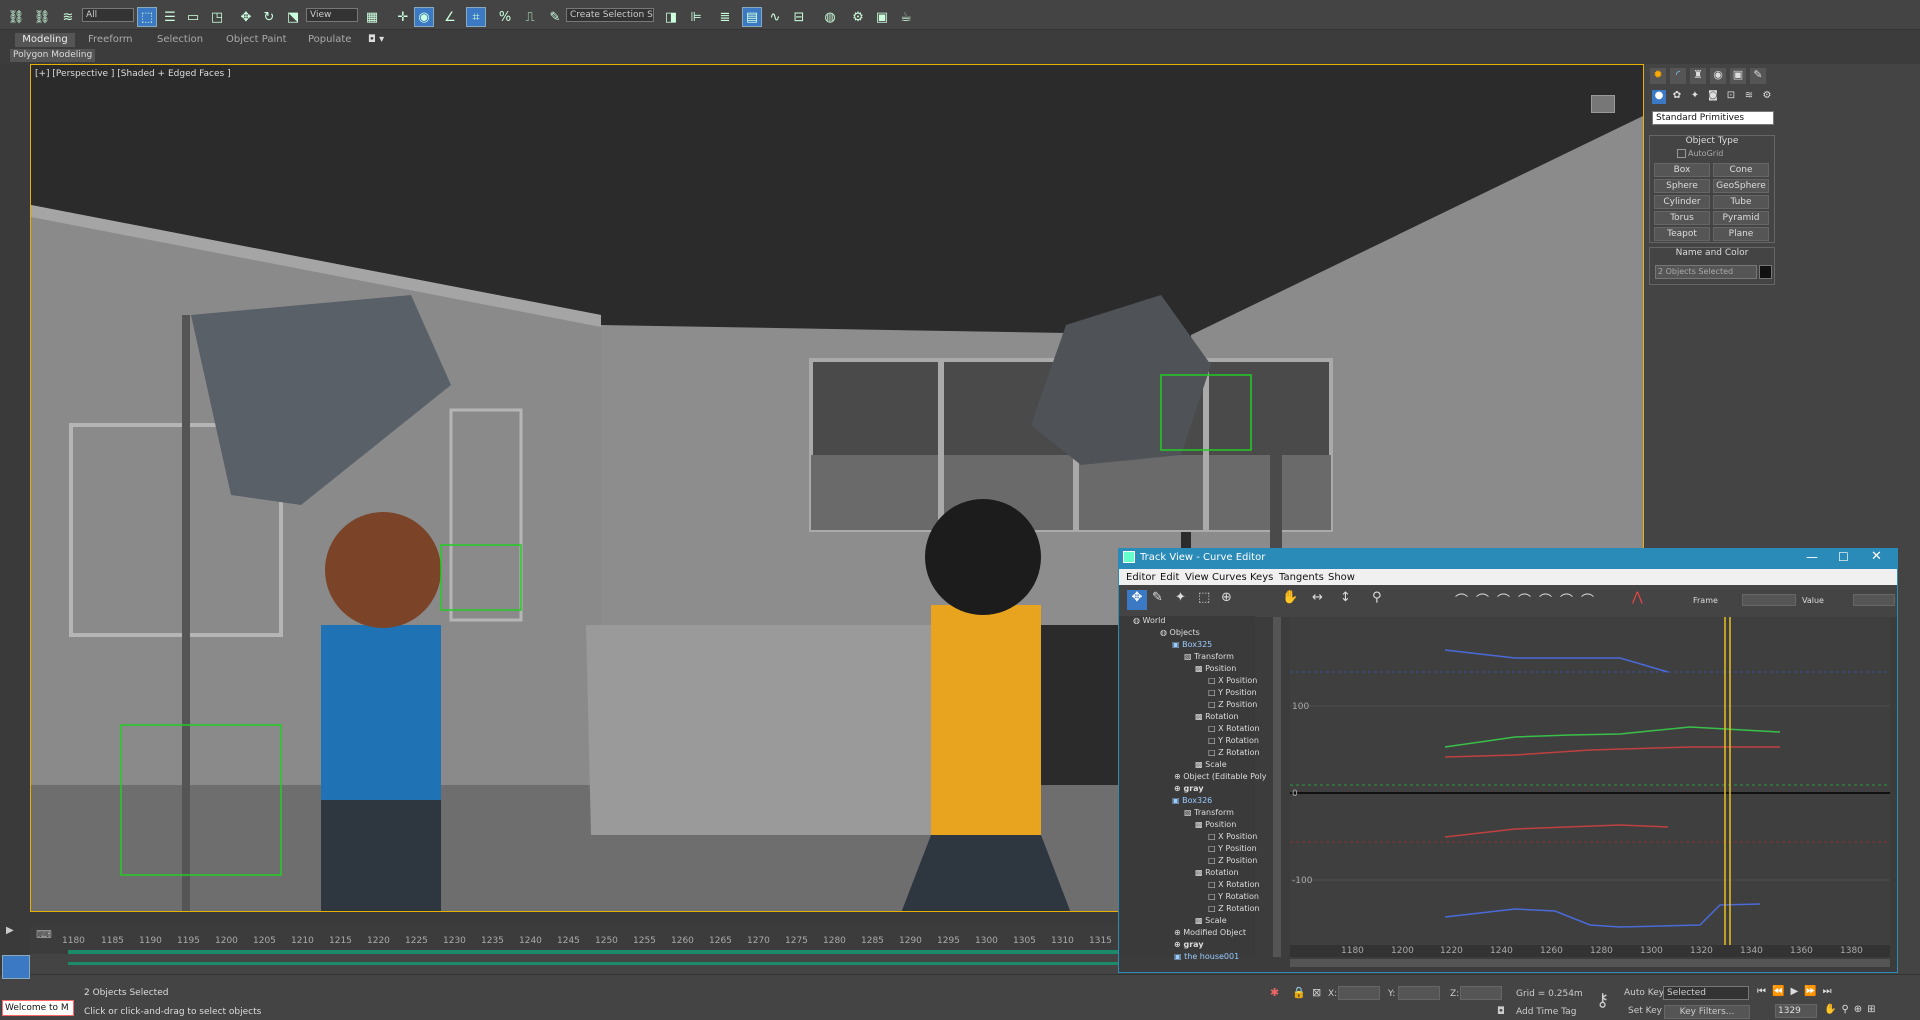  What do you see at coordinates (246, 17) in the screenshot?
I see `move-icon: ✥` at bounding box center [246, 17].